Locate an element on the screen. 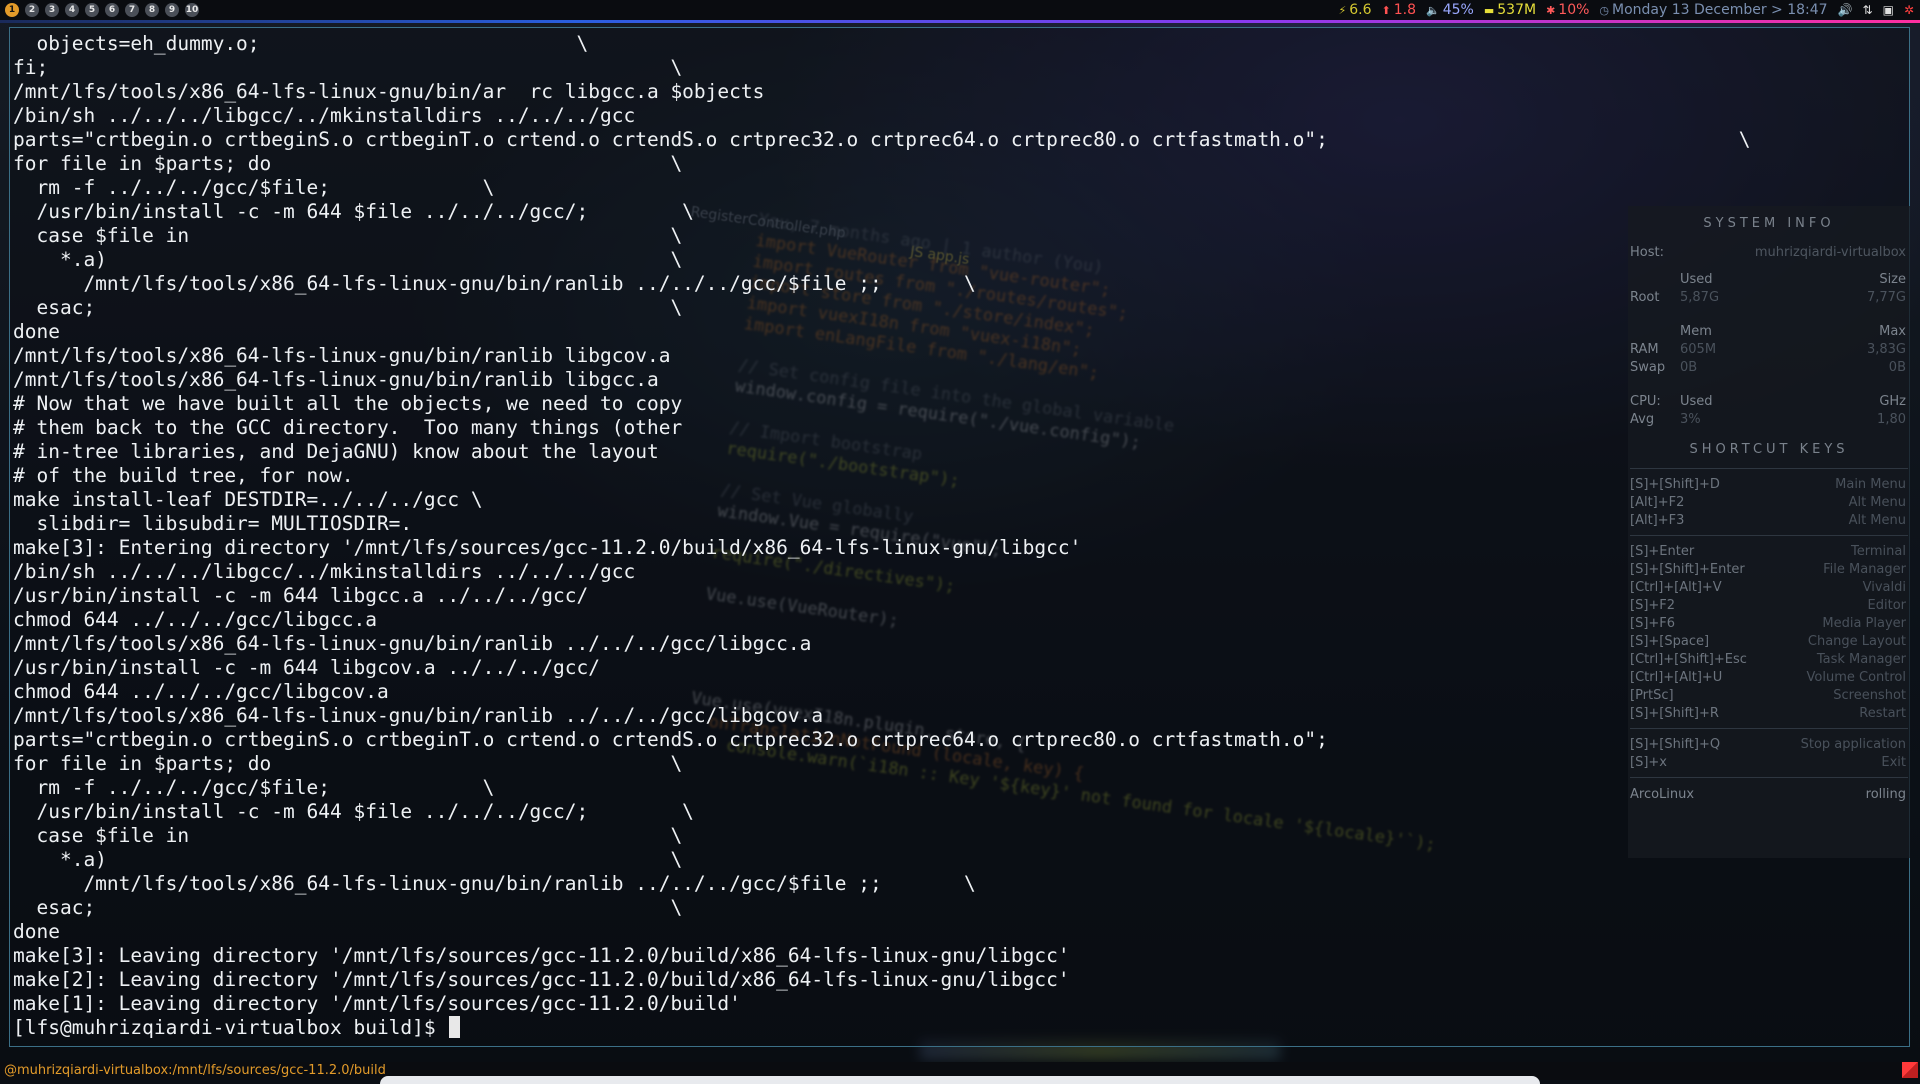 The height and width of the screenshot is (1084, 1920). workspace-6: 6 is located at coordinates (112, 10).